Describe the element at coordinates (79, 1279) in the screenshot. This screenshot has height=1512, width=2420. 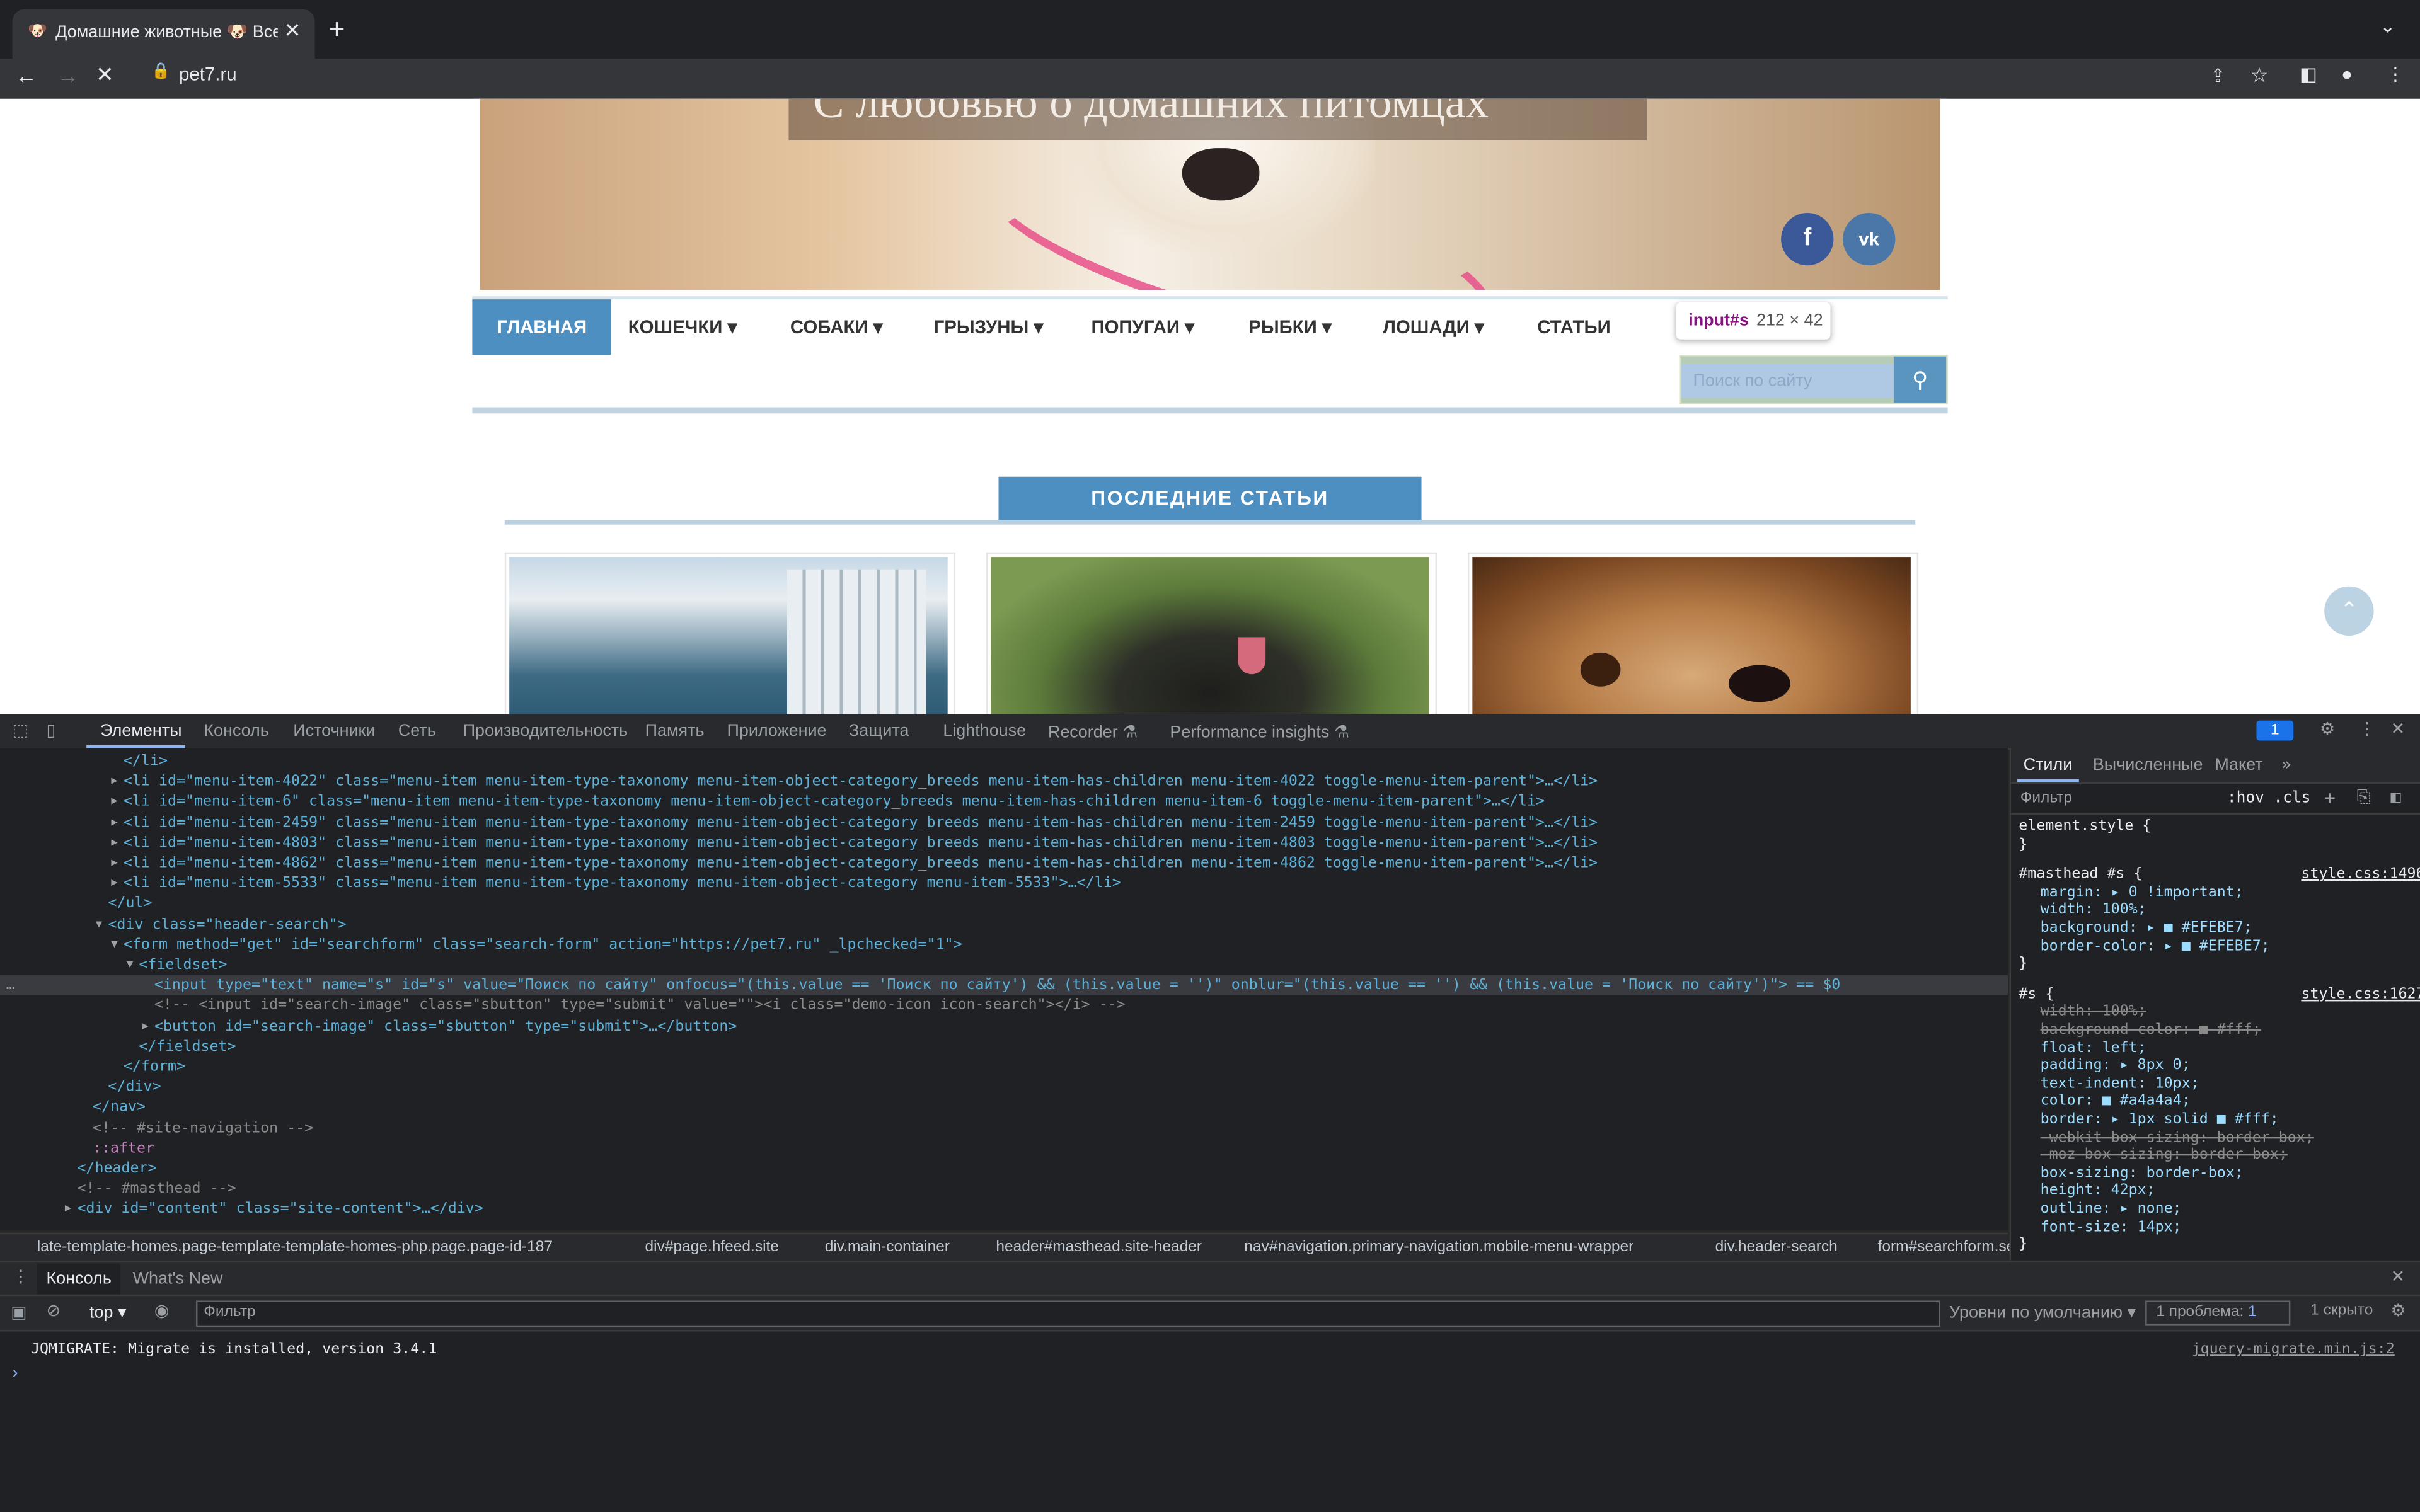
I see `drawer-tab-console: Консоль` at that location.